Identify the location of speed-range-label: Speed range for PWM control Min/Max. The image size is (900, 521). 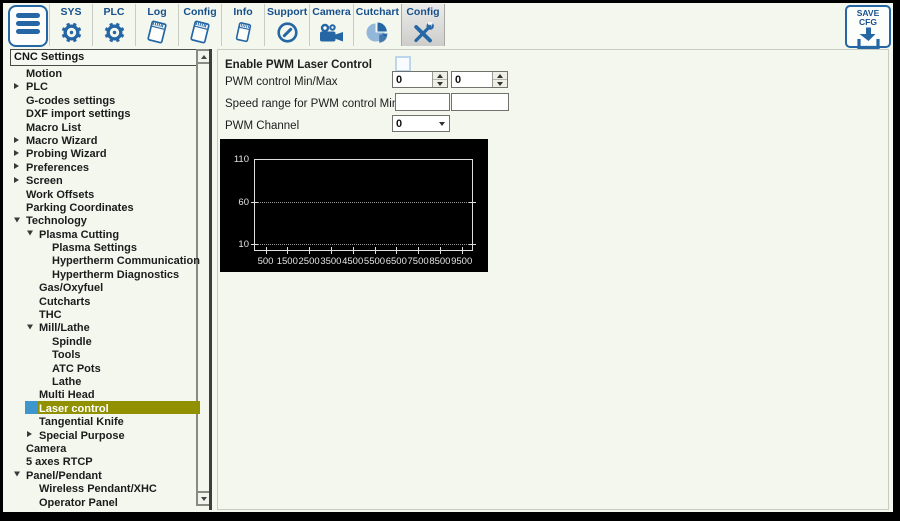
(324, 104).